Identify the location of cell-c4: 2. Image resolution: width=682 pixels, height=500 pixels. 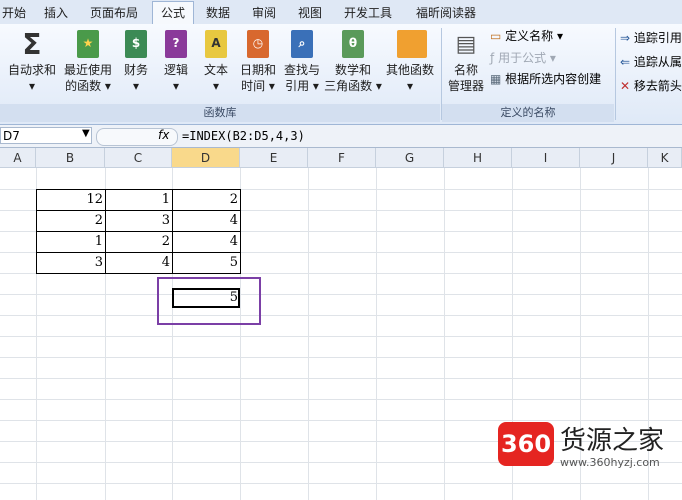
(138, 241).